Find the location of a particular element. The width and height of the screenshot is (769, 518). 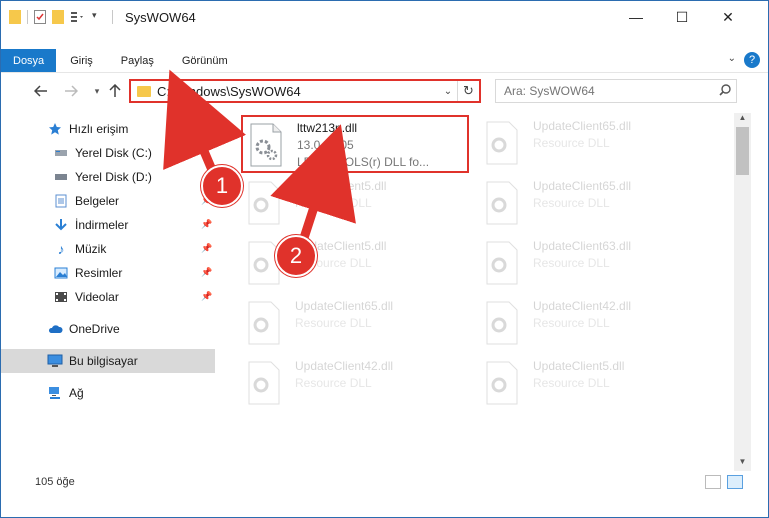

sidebar-item-label: Belgeler is located at coordinates (97, 201).